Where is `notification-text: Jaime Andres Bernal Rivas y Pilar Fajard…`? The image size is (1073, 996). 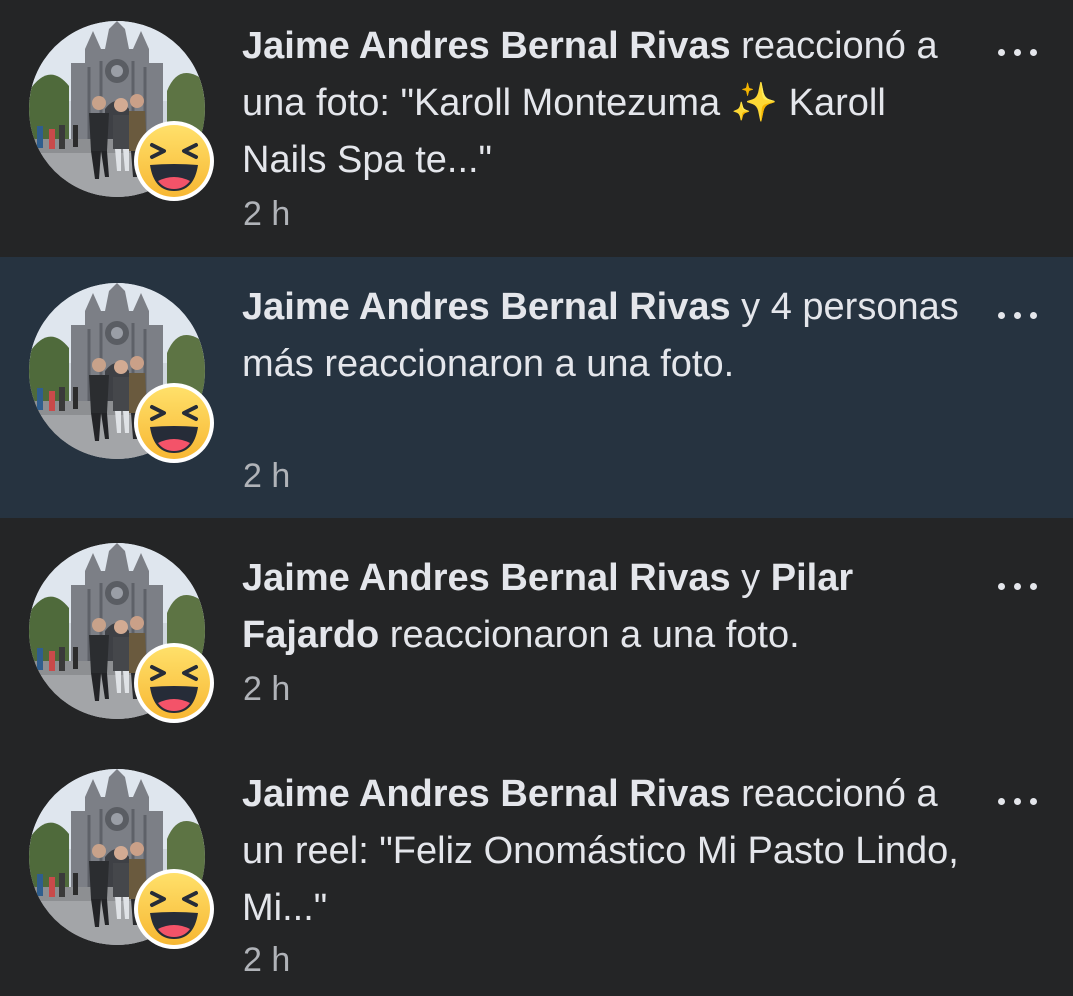
notification-text: Jaime Andres Bernal Rivas y Pilar Fajard… is located at coordinates (602, 607).